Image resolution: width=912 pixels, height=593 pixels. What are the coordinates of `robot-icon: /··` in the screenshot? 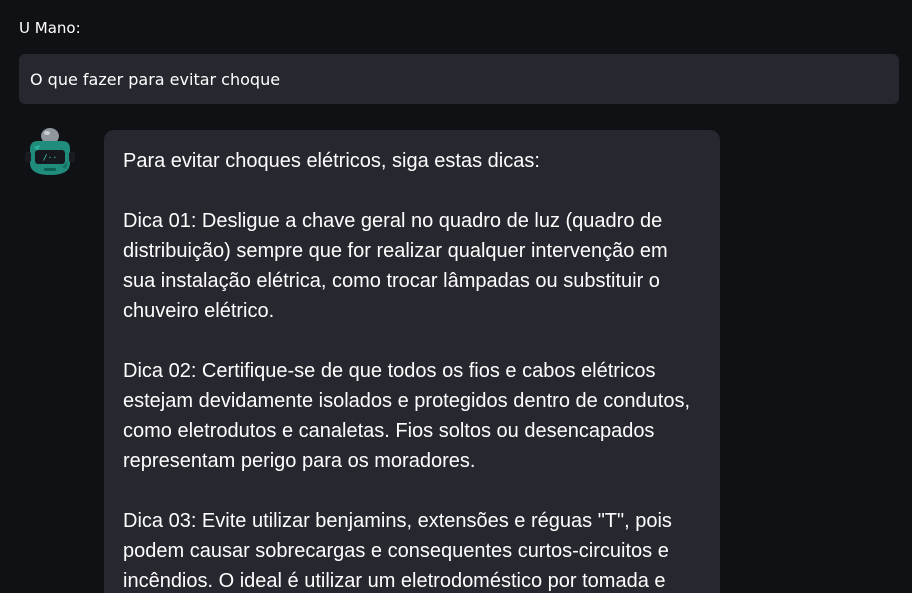 It's located at (50, 151).